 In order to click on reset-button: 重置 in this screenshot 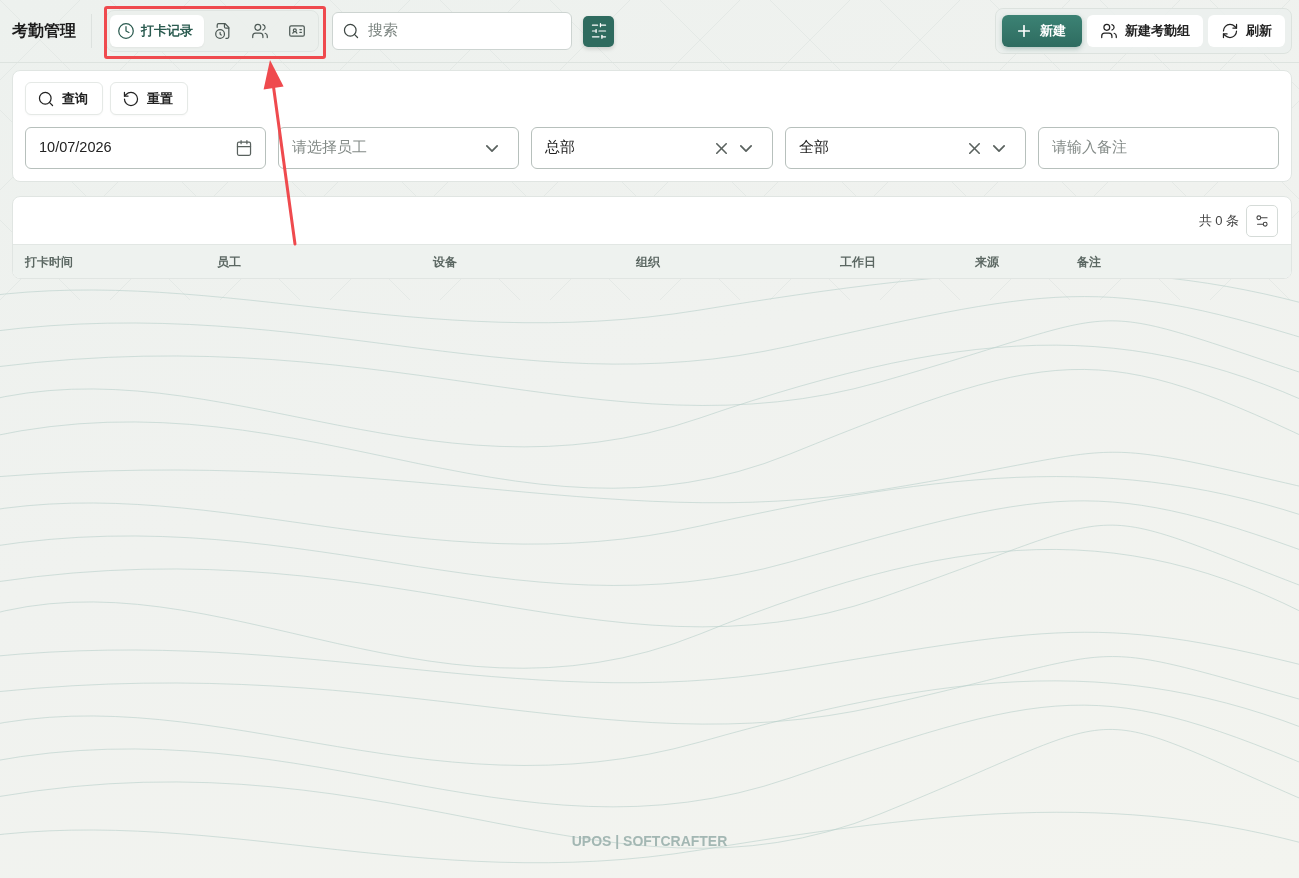, I will do `click(149, 98)`.